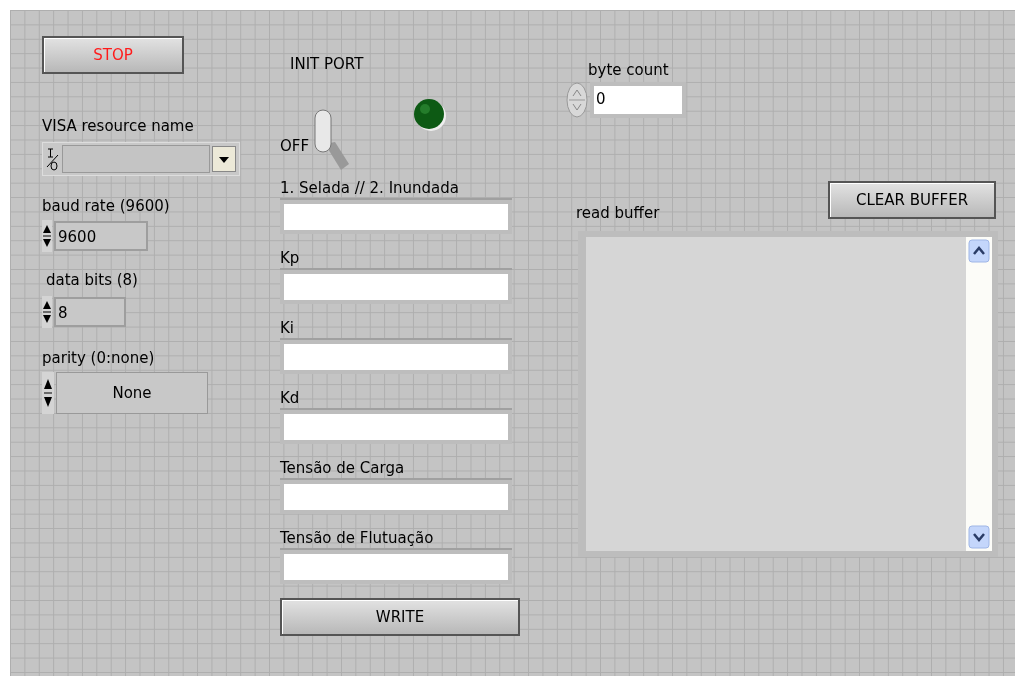 The height and width of the screenshot is (684, 1023). I want to click on scroll-up-icon, so click(979, 251).